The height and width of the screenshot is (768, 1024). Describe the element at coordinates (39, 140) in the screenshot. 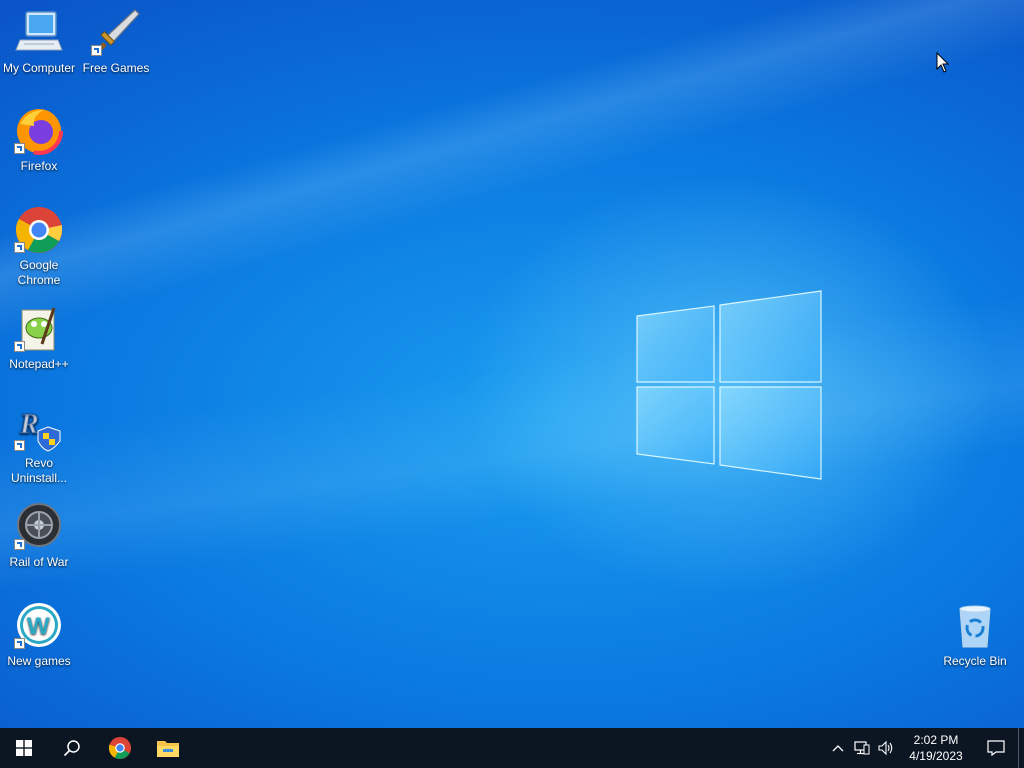

I see `desktop-icon-firefox: Firefox` at that location.